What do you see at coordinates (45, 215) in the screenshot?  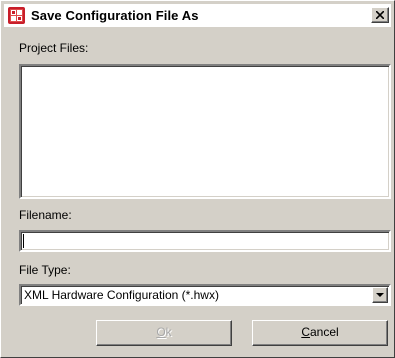 I see `filename-label: Filename:` at bounding box center [45, 215].